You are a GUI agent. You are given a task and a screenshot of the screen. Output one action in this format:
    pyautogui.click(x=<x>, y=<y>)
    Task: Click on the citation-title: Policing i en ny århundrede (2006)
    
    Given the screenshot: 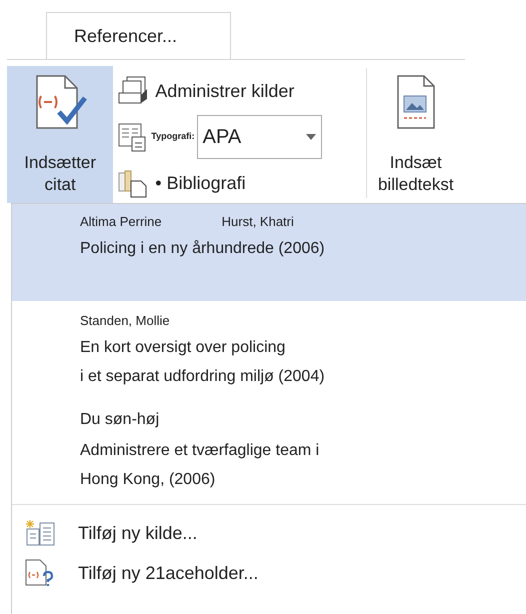 What is the action you would take?
    pyautogui.click(x=203, y=249)
    